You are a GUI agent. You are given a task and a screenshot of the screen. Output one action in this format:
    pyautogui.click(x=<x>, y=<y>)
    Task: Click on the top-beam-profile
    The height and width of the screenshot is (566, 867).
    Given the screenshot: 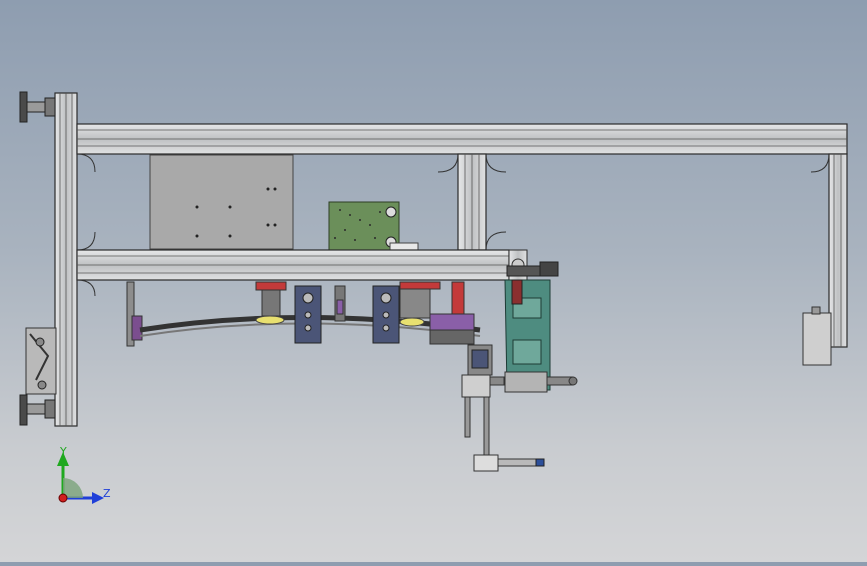 What is the action you would take?
    pyautogui.click(x=462, y=139)
    